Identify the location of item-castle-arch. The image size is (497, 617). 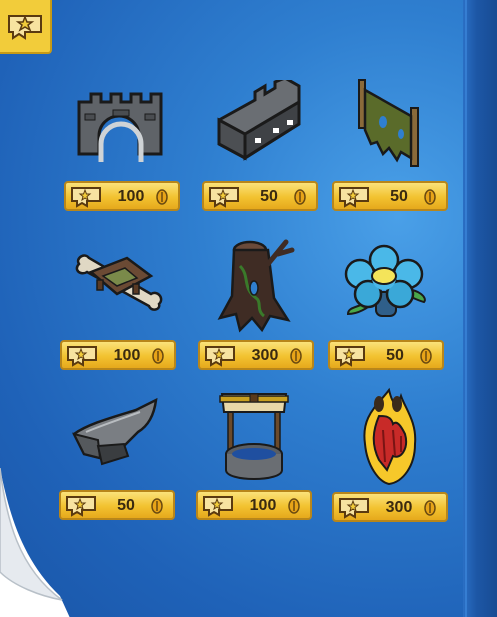
(121, 129).